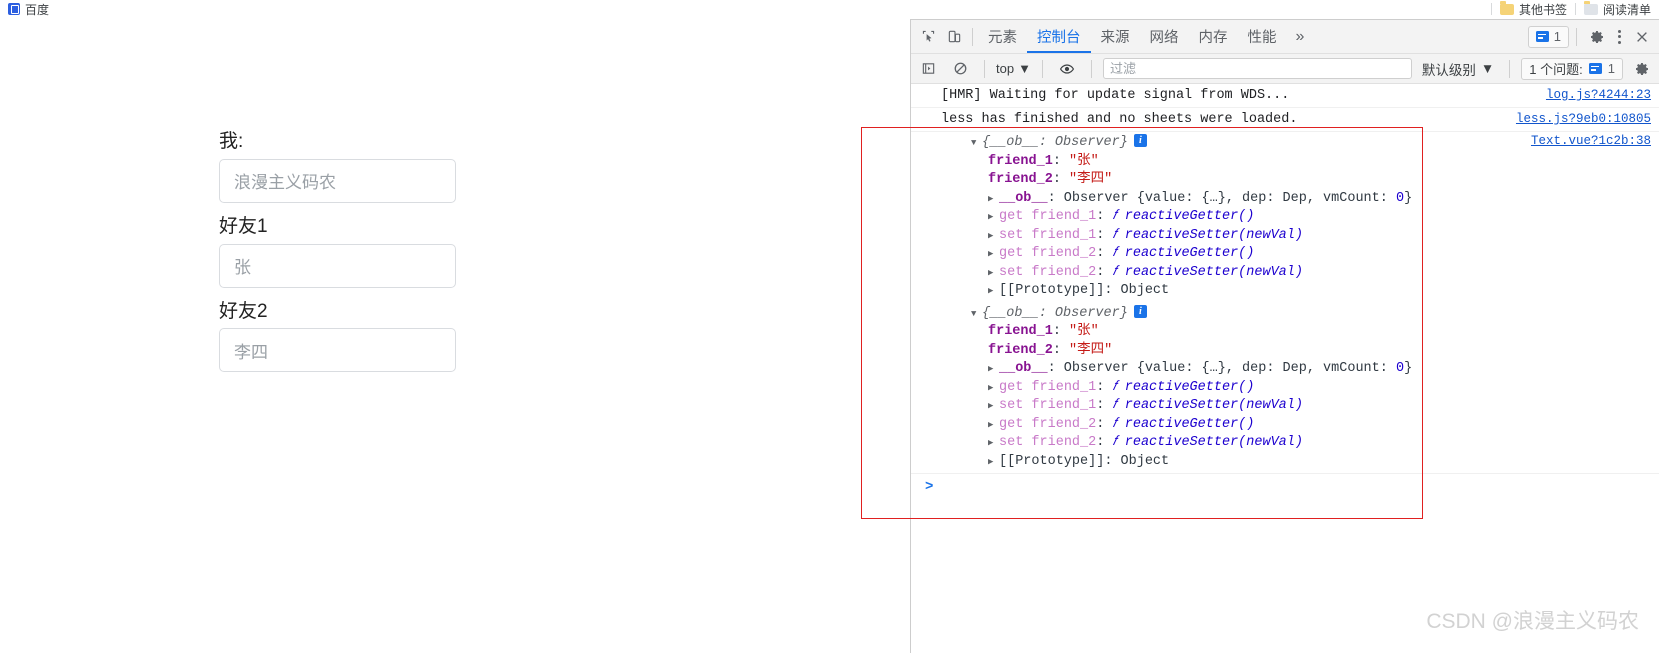  What do you see at coordinates (1400, 198) in the screenshot?
I see `observer-vmcount: 0` at bounding box center [1400, 198].